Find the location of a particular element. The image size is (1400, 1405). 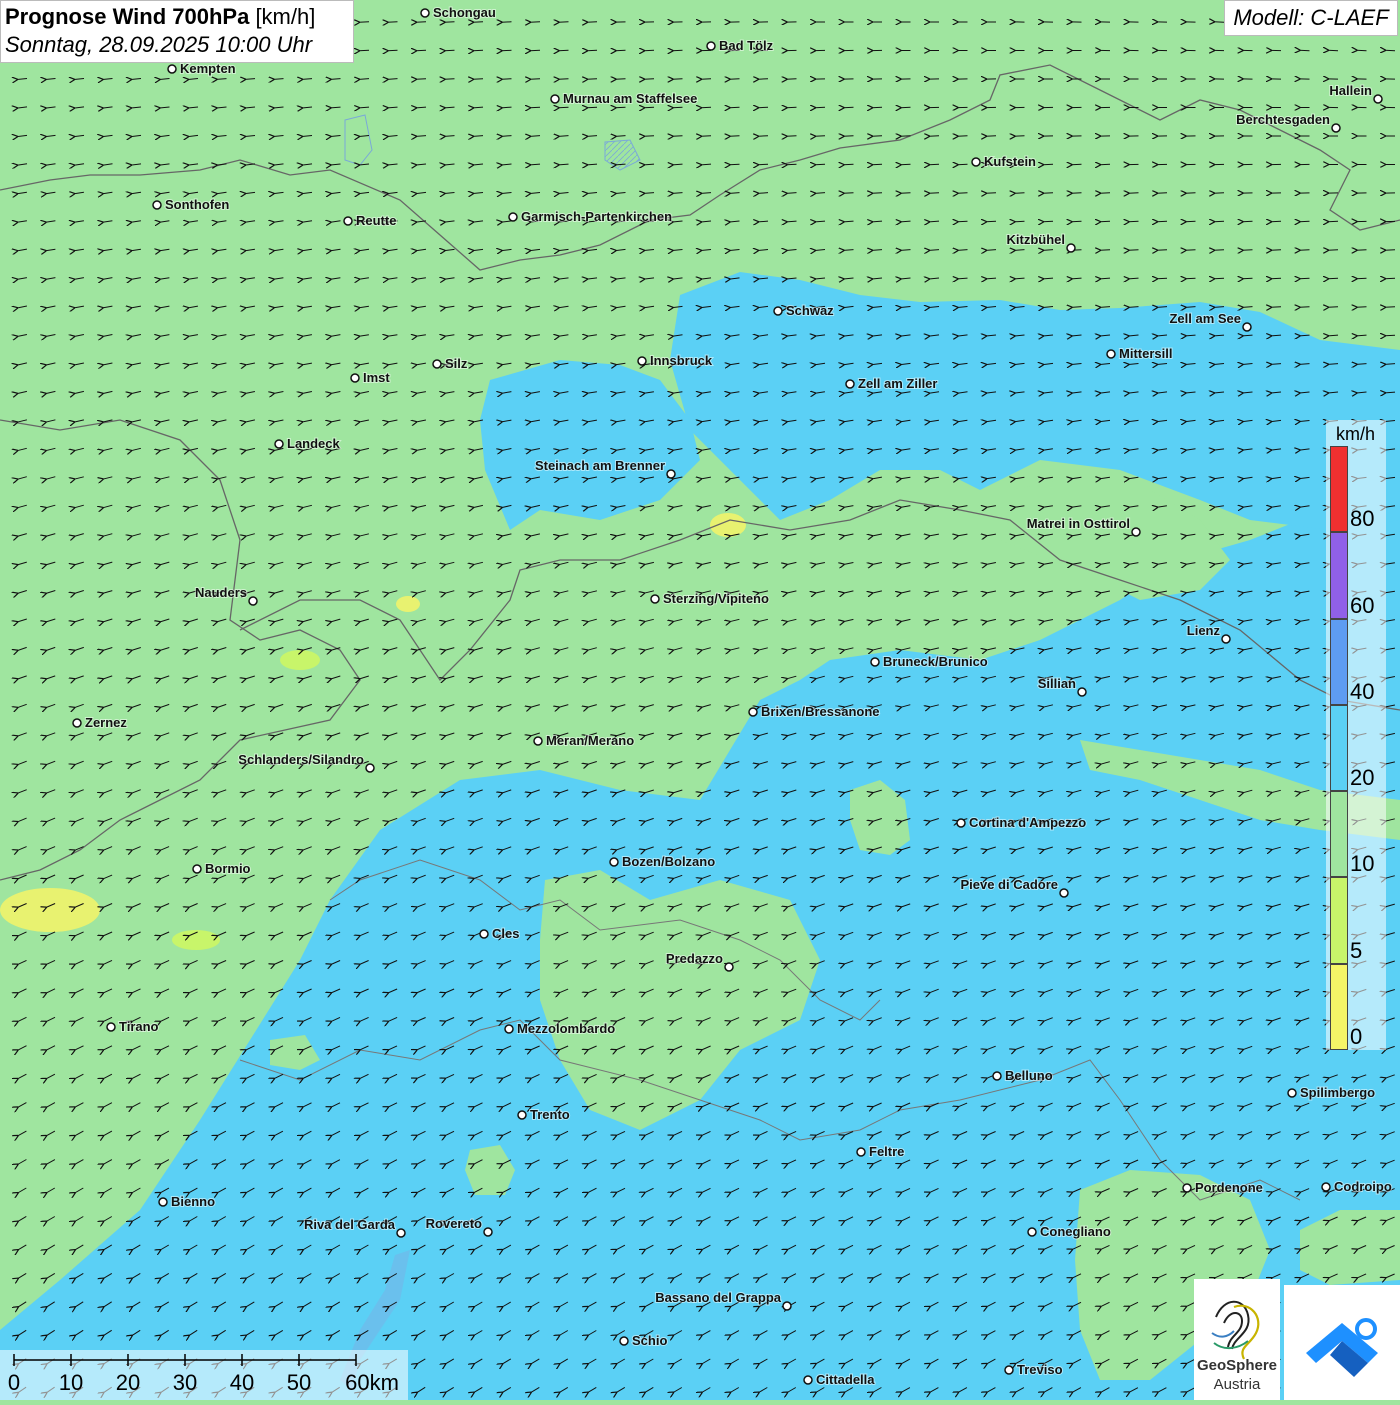

scale-label: 30 is located at coordinates (185, 1383).